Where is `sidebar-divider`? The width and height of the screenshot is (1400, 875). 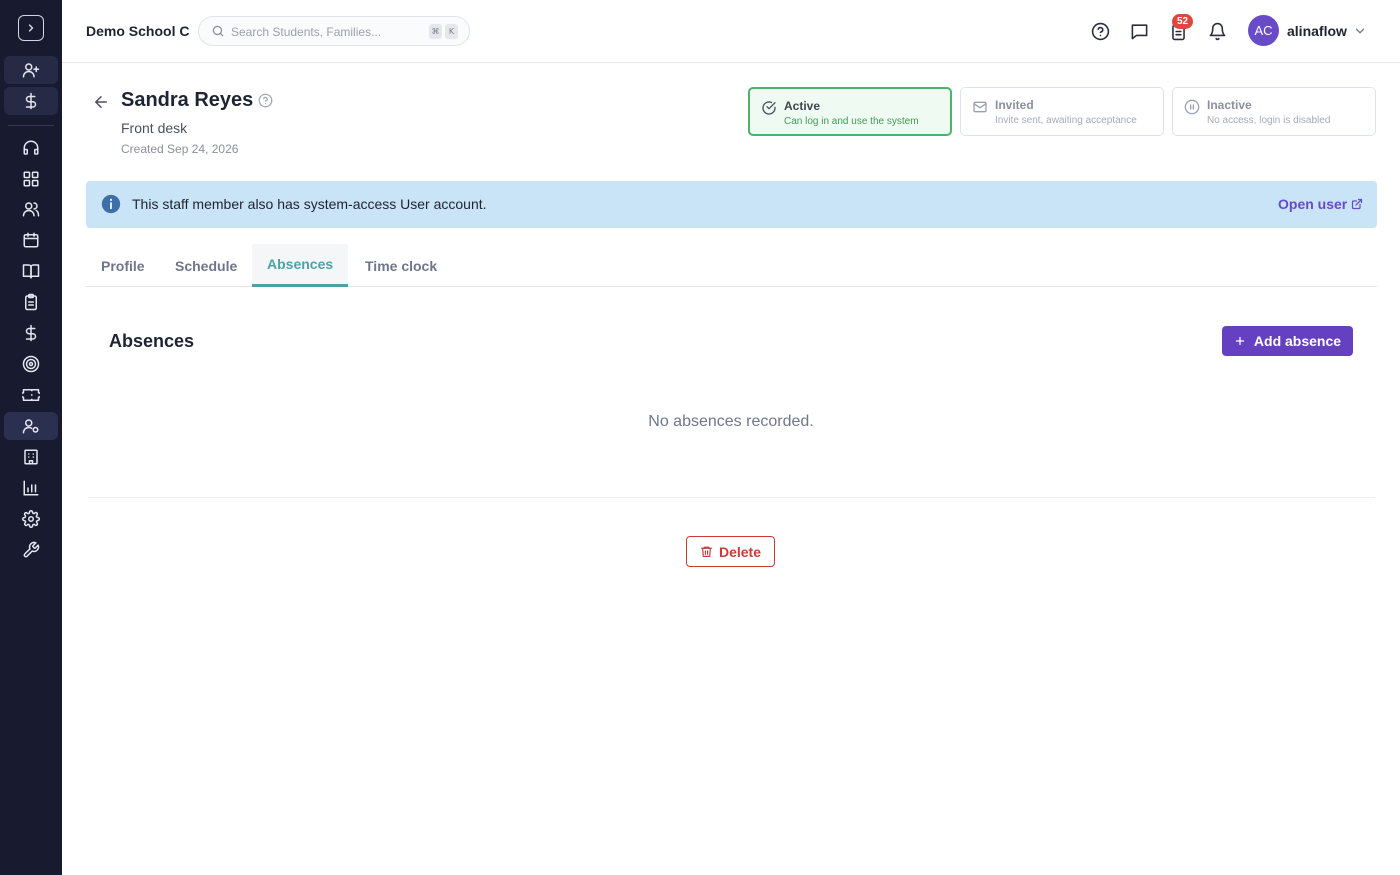
sidebar-divider is located at coordinates (31, 125).